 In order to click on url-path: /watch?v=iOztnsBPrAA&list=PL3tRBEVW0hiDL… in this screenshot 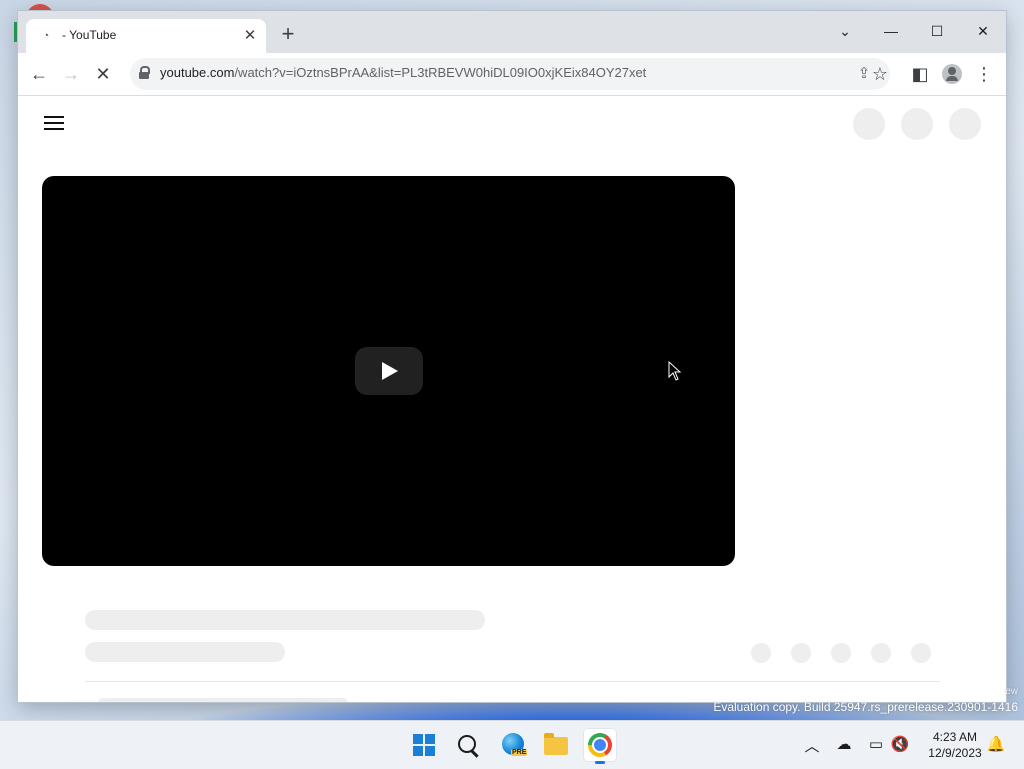, I will do `click(440, 72)`.